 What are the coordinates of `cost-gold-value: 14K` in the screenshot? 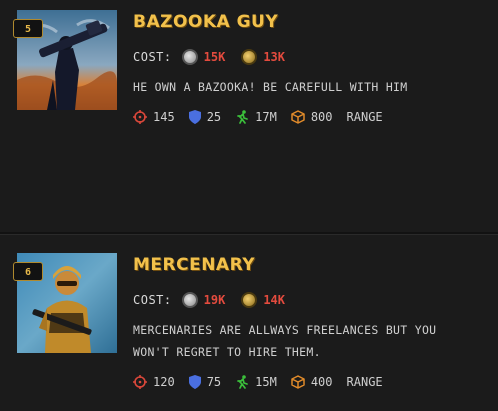 It's located at (274, 300).